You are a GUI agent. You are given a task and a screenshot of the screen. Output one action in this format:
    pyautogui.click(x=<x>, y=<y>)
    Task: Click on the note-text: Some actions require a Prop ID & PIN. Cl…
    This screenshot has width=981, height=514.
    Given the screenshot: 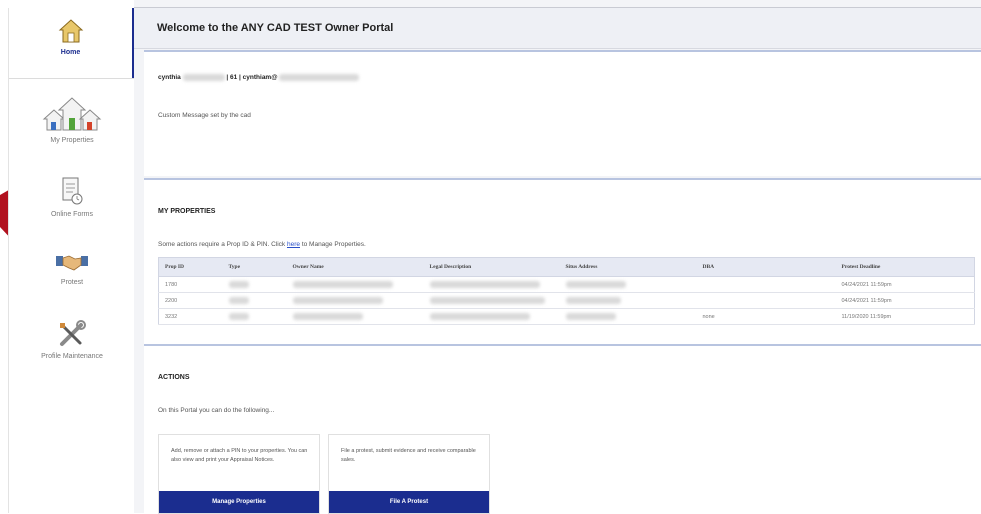 What is the action you would take?
    pyautogui.click(x=222, y=244)
    